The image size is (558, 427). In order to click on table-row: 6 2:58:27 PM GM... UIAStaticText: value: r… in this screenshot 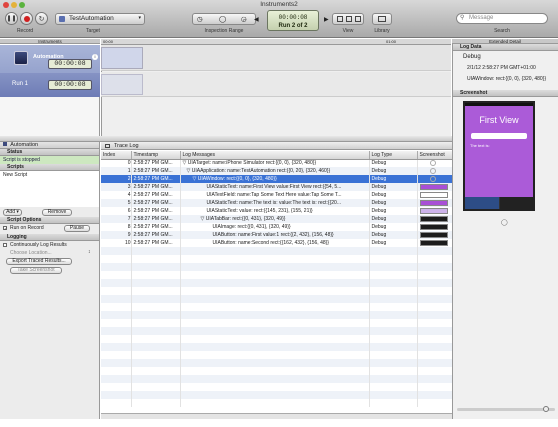, I will do `click(277, 211)`.